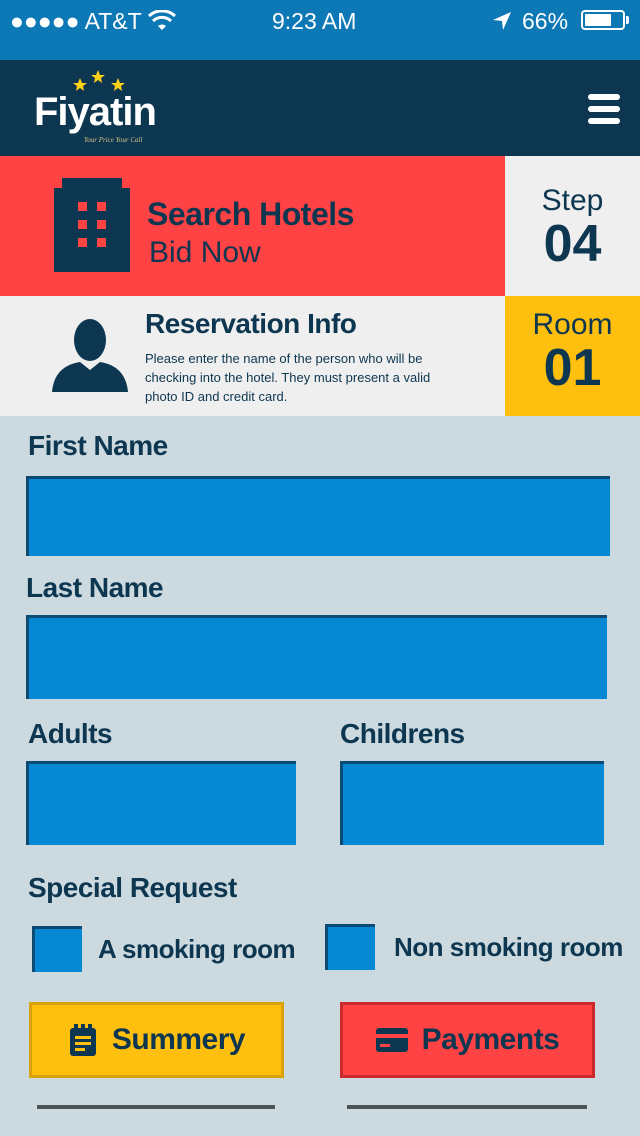 The width and height of the screenshot is (640, 1136). I want to click on smoking-room-label: A smoking room, so click(197, 949).